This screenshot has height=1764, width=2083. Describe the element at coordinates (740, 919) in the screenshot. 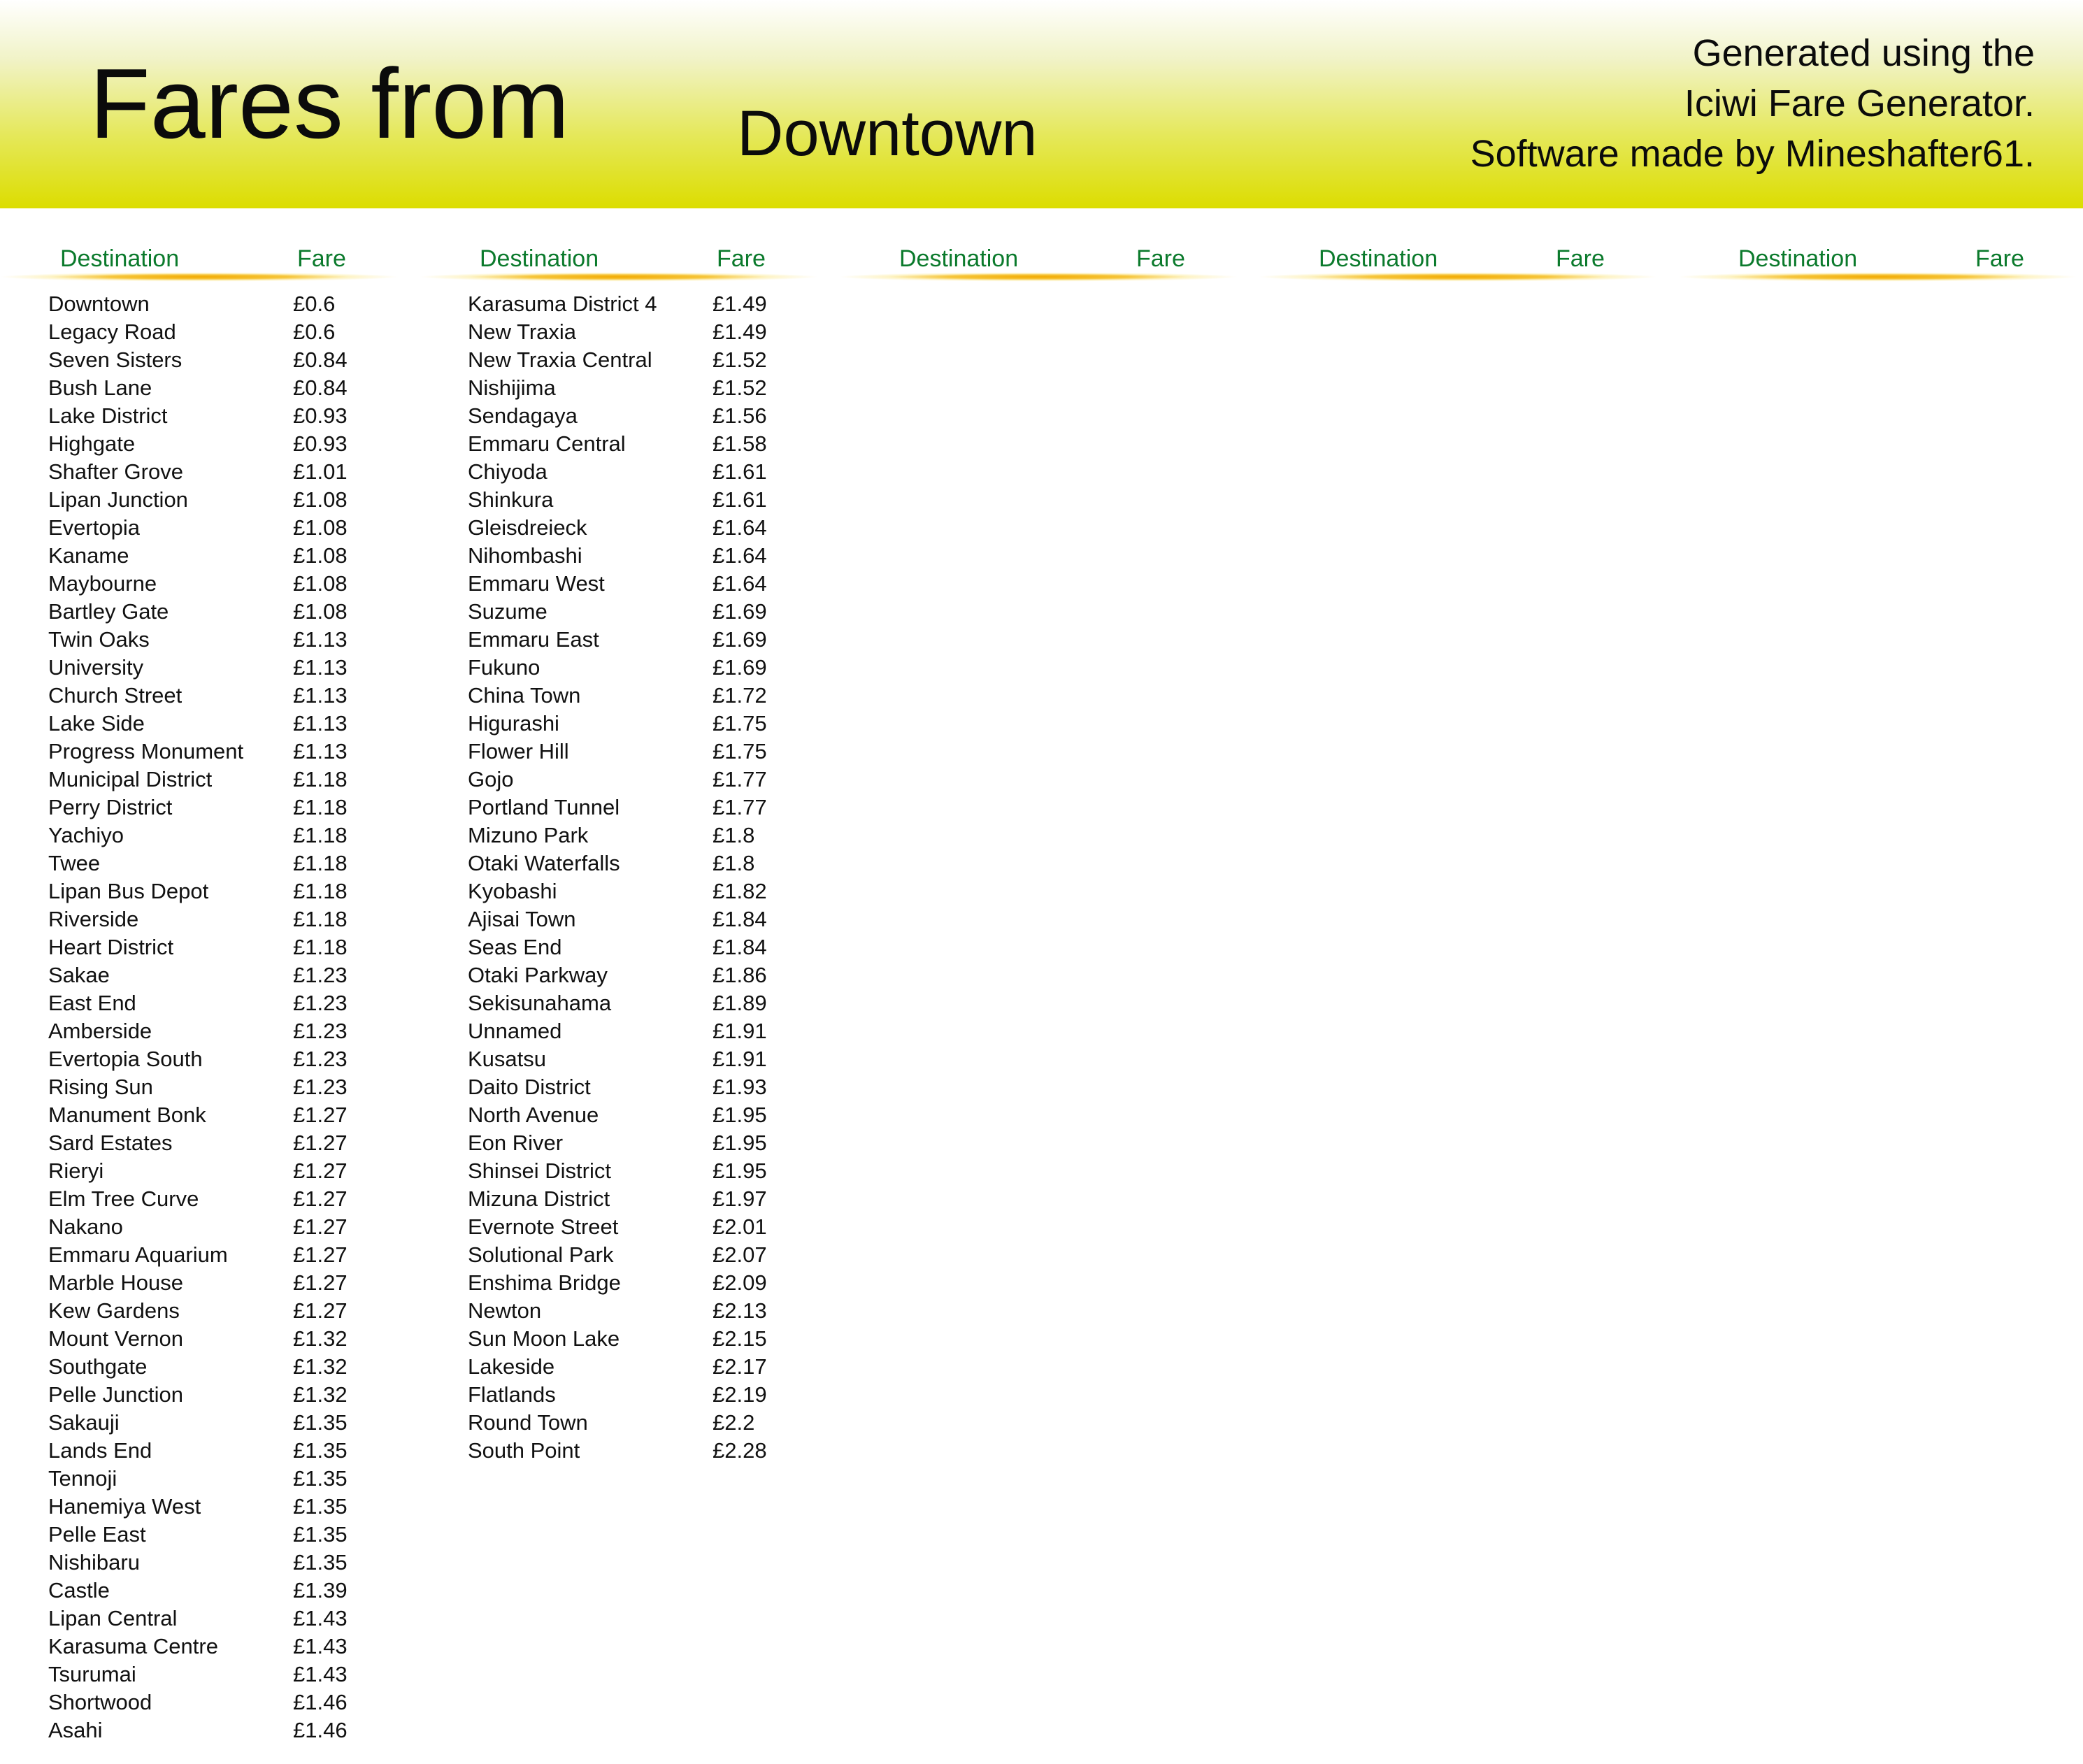

I see `fare-value: £1.84` at that location.